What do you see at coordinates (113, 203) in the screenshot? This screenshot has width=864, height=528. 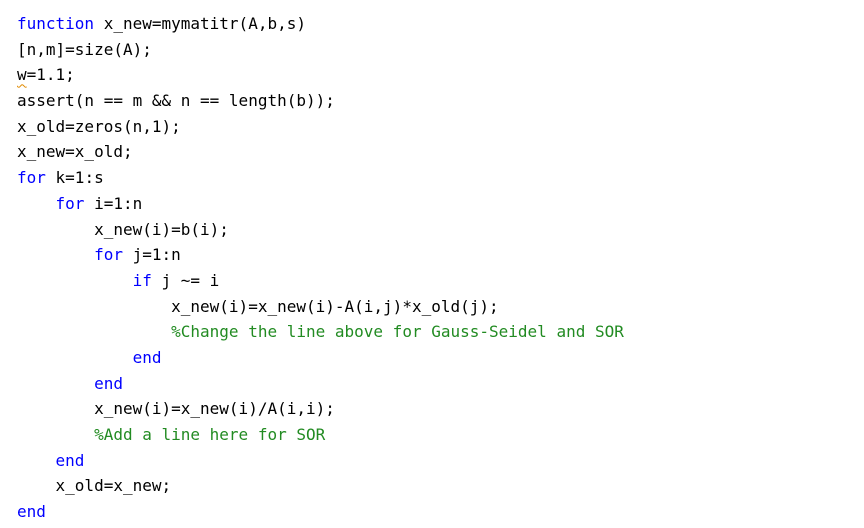 I see `code-token: i=1:n` at bounding box center [113, 203].